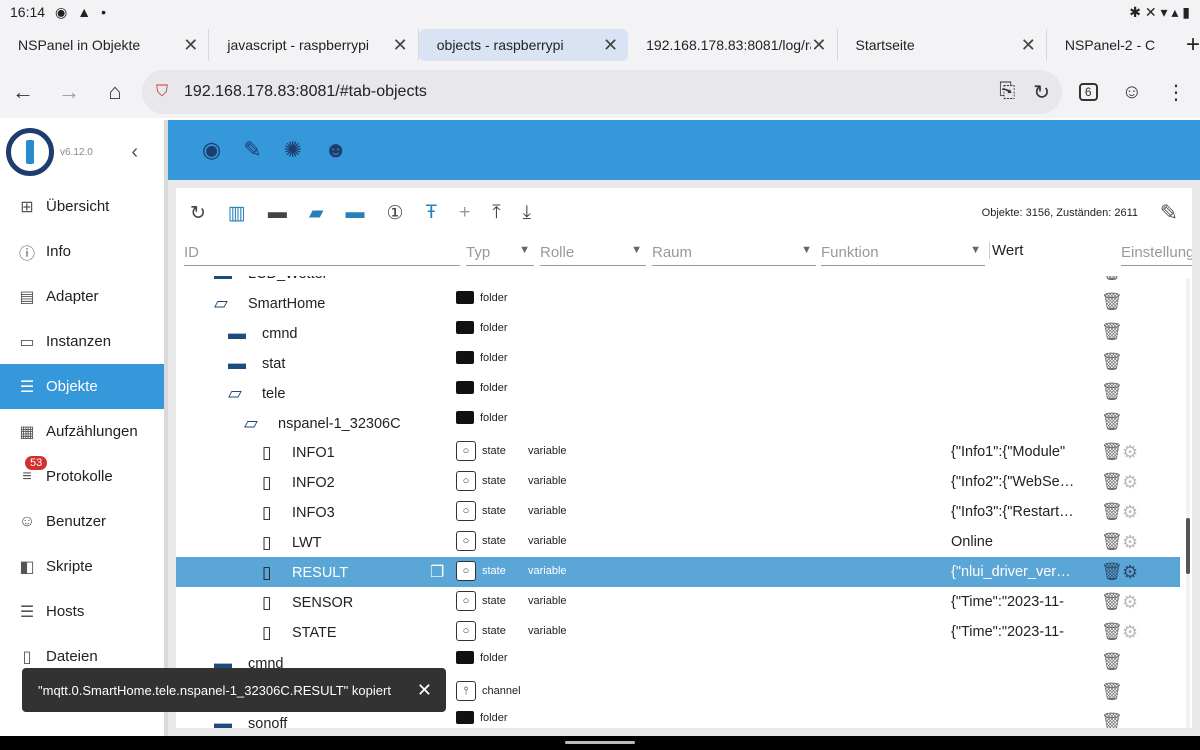 The height and width of the screenshot is (750, 1200). Describe the element at coordinates (678, 452) in the screenshot. I see `tree-row: ▯ INFO1 ○ state variable {"Info1":{"Module" 🗑 ⚙` at that location.